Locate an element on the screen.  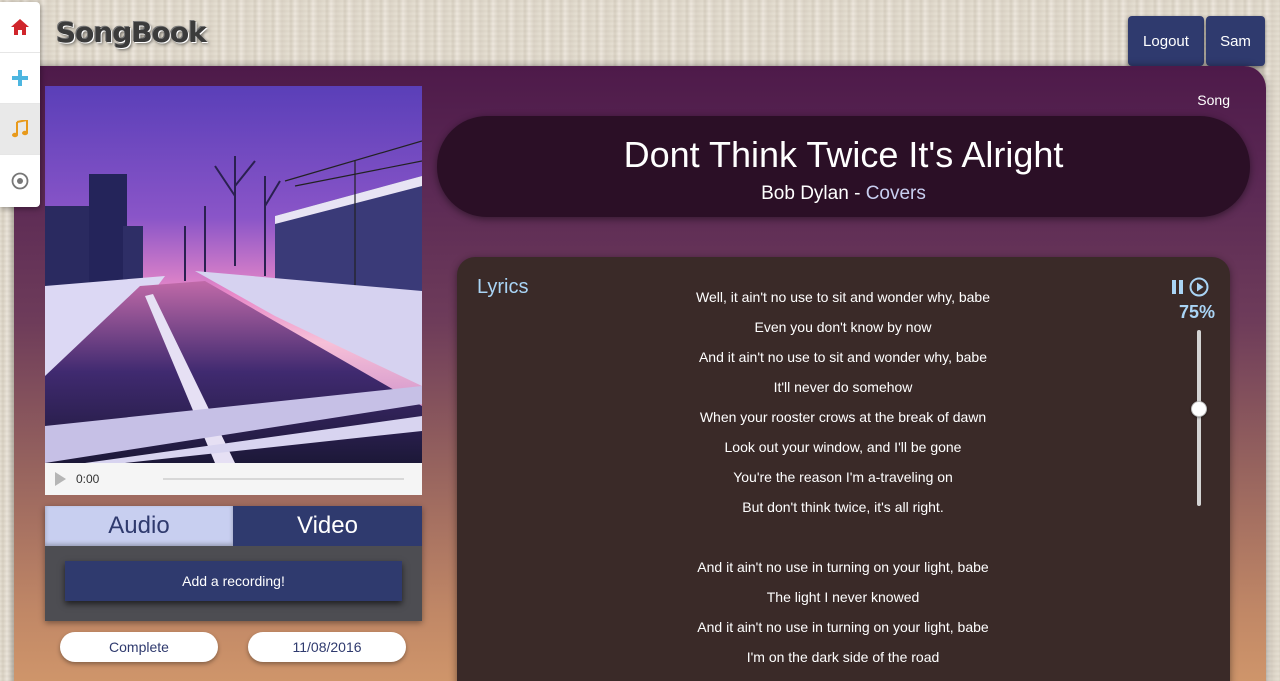
scroll-speed-slider is located at coordinates (1199, 418).